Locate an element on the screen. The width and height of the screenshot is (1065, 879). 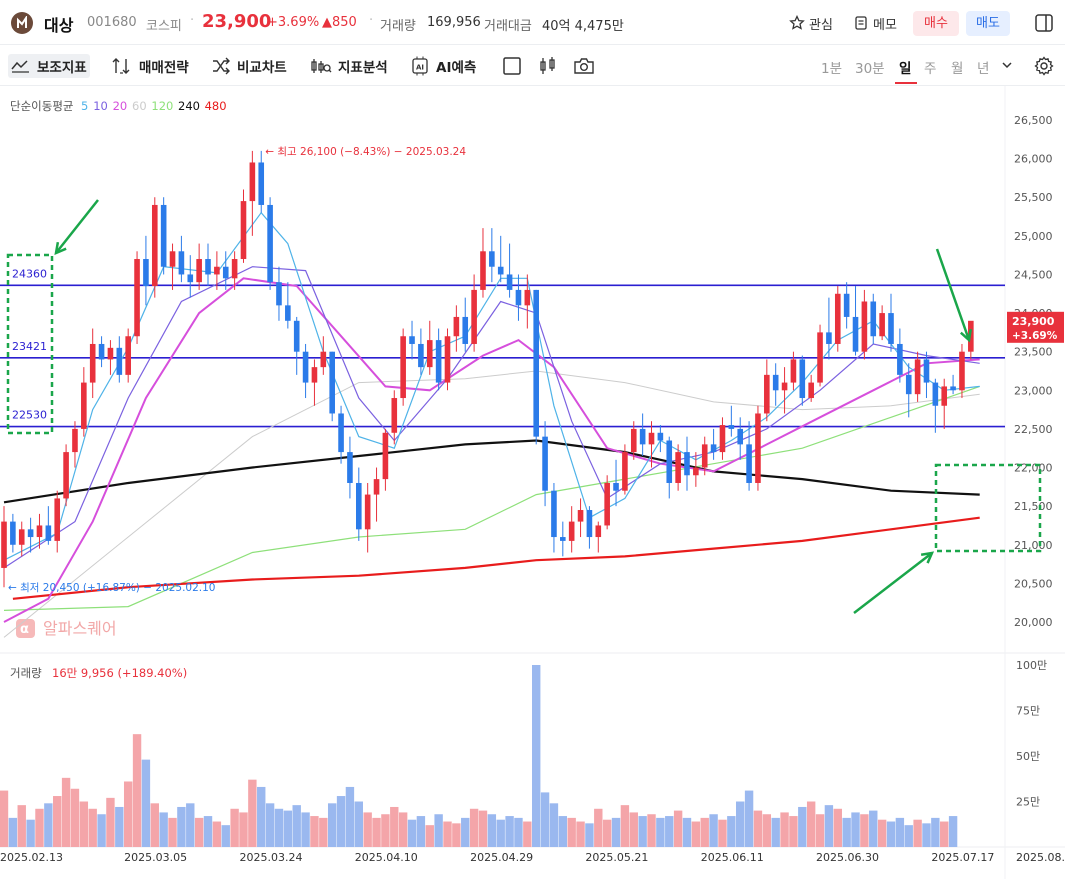
memo-icon is located at coordinates (861, 23).